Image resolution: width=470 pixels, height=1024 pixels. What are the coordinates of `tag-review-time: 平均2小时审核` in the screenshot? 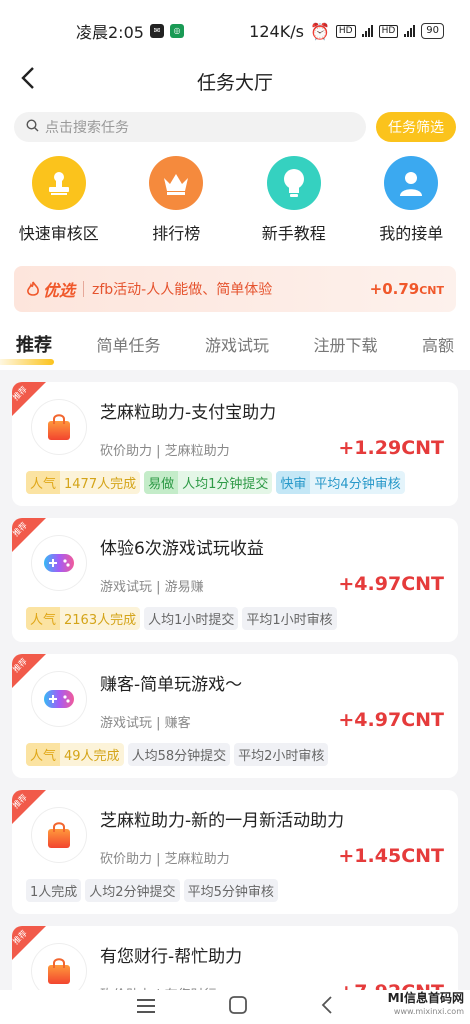 It's located at (281, 754).